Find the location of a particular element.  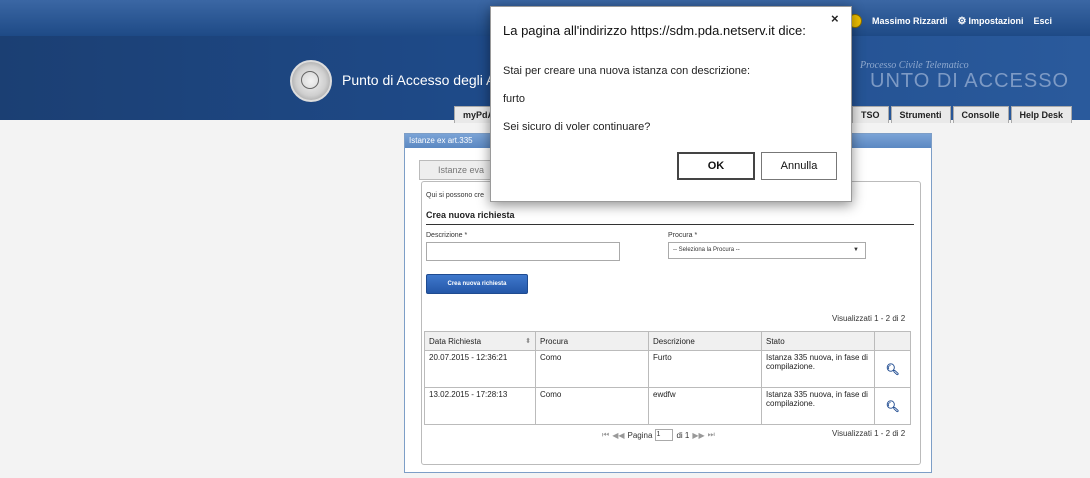

tab-consolle: Consolle is located at coordinates (980, 114).